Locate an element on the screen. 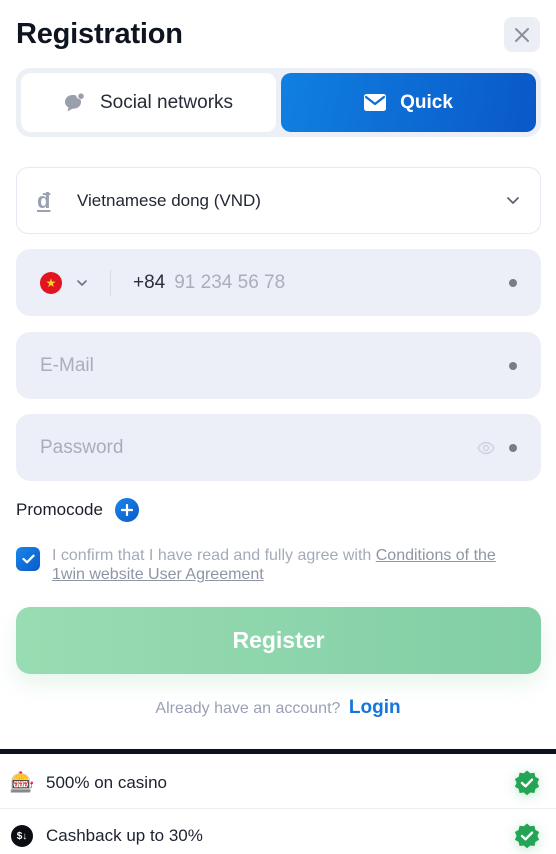 The width and height of the screenshot is (556, 854). section-divider is located at coordinates (278, 751).